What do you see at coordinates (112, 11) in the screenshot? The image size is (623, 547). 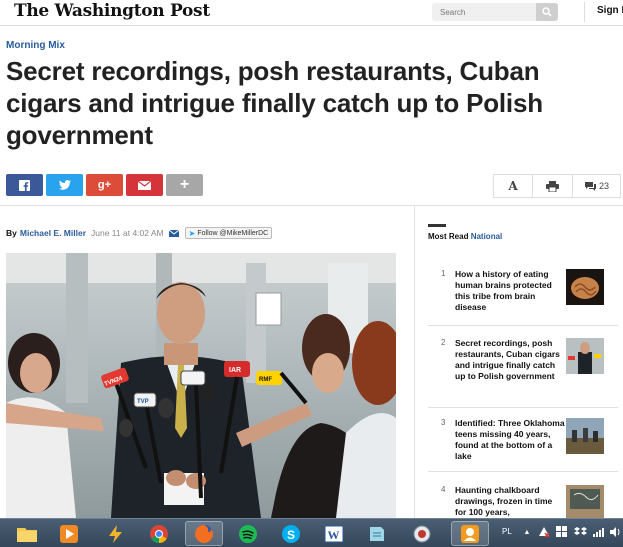 I see `site-logo: The Washington Post` at bounding box center [112, 11].